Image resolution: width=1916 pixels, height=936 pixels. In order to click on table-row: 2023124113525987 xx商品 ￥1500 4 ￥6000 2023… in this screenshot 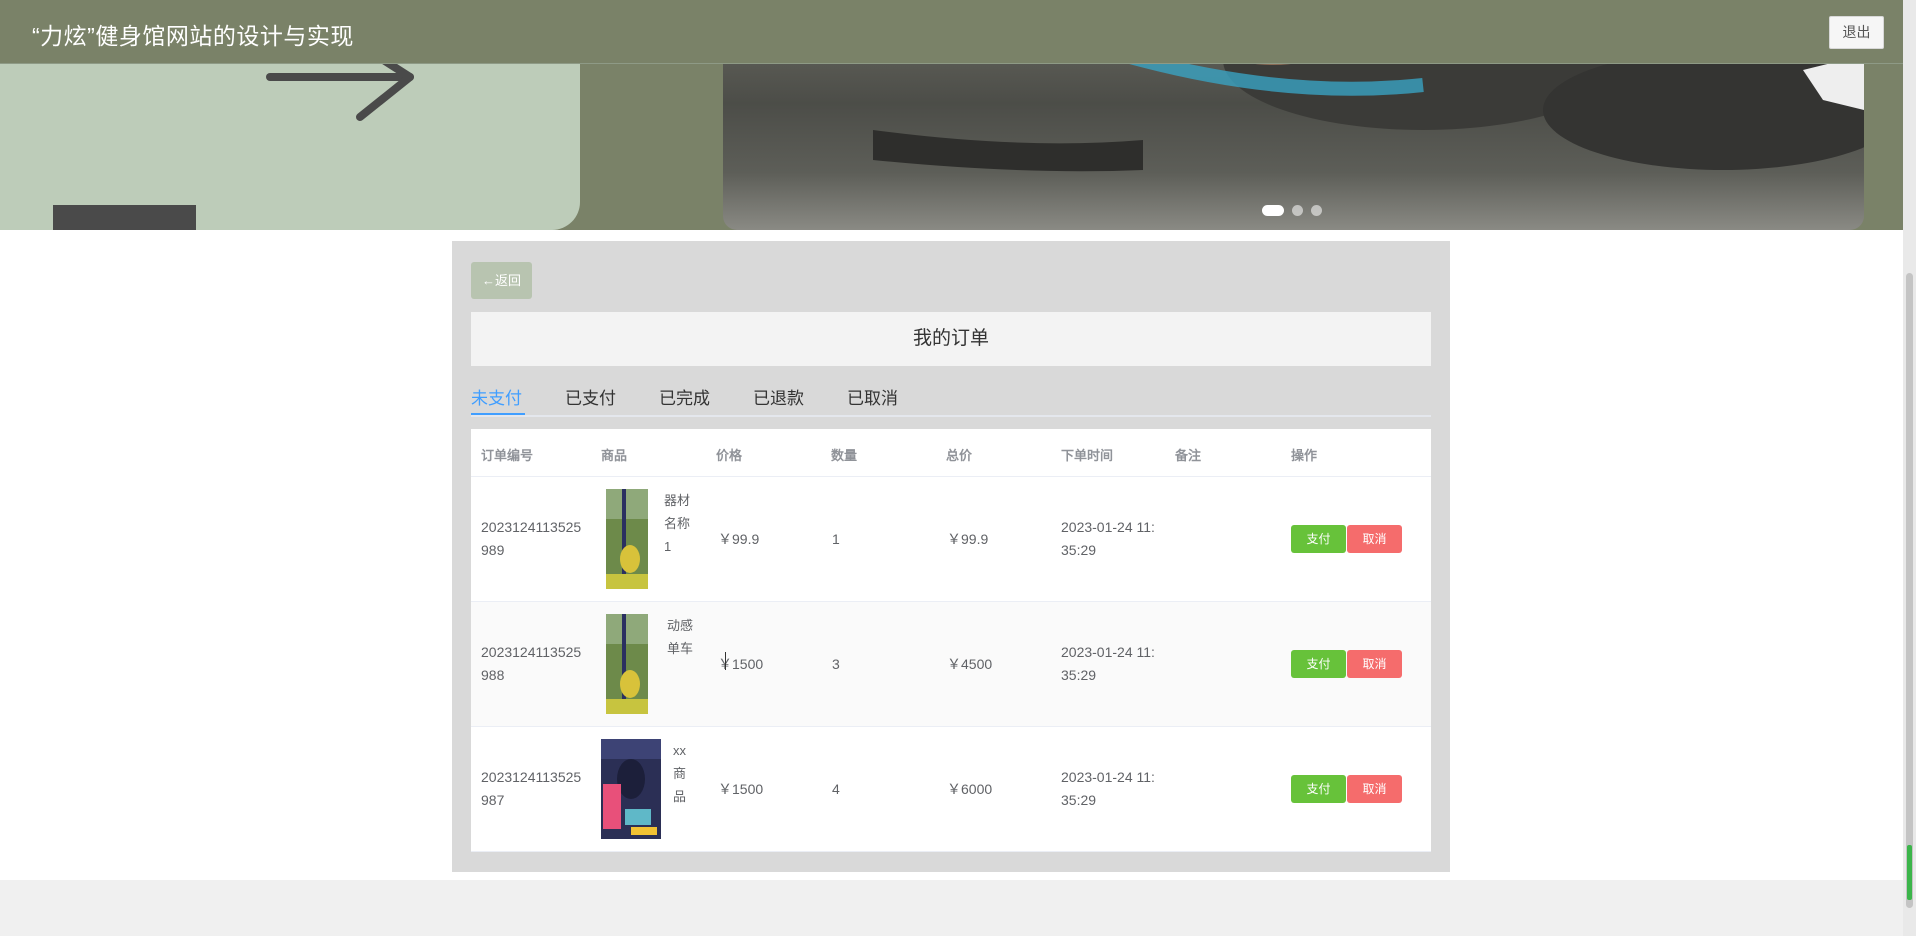, I will do `click(951, 789)`.